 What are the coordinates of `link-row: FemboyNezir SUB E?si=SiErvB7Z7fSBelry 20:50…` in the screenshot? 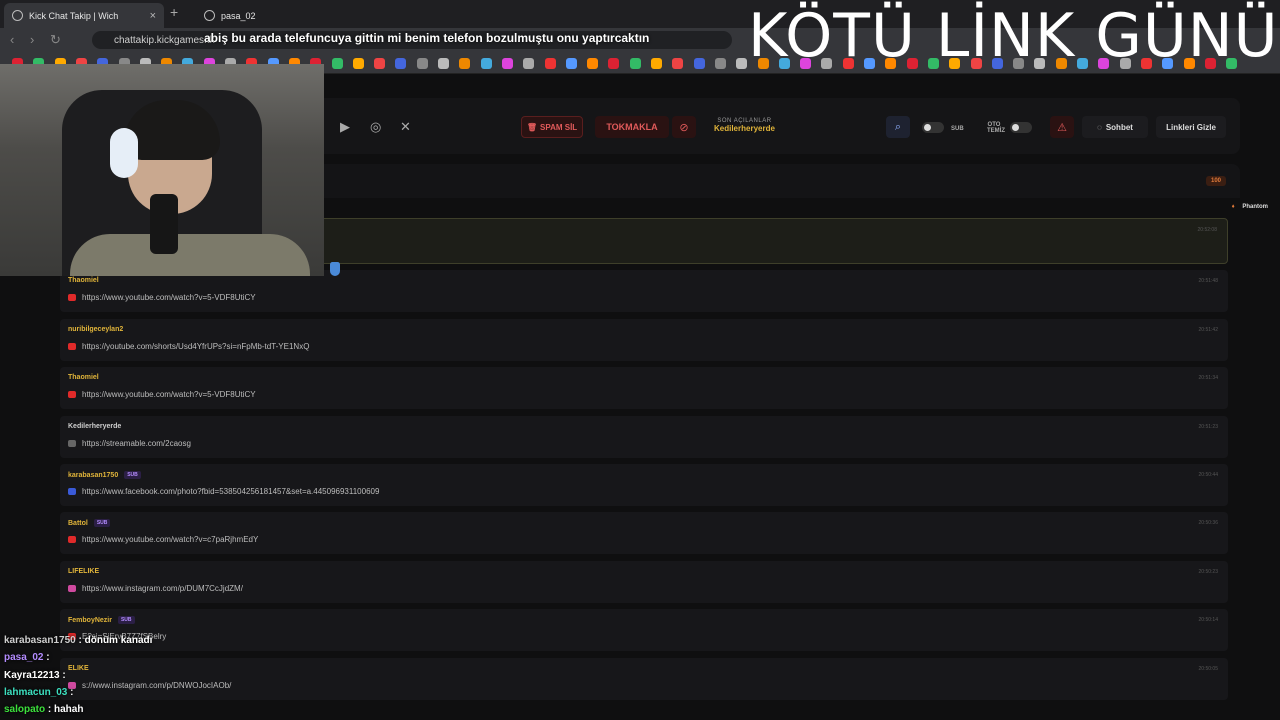 It's located at (644, 630).